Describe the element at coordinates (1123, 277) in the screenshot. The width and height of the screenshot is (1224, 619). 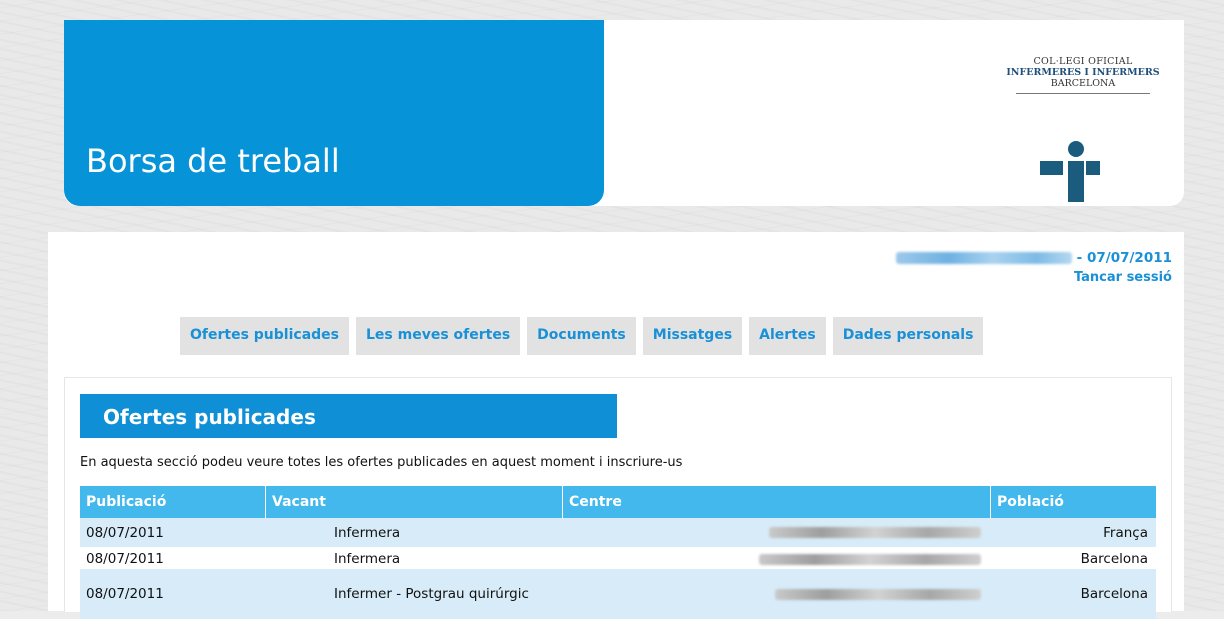
I see `logout-link: Tancar sessió` at that location.